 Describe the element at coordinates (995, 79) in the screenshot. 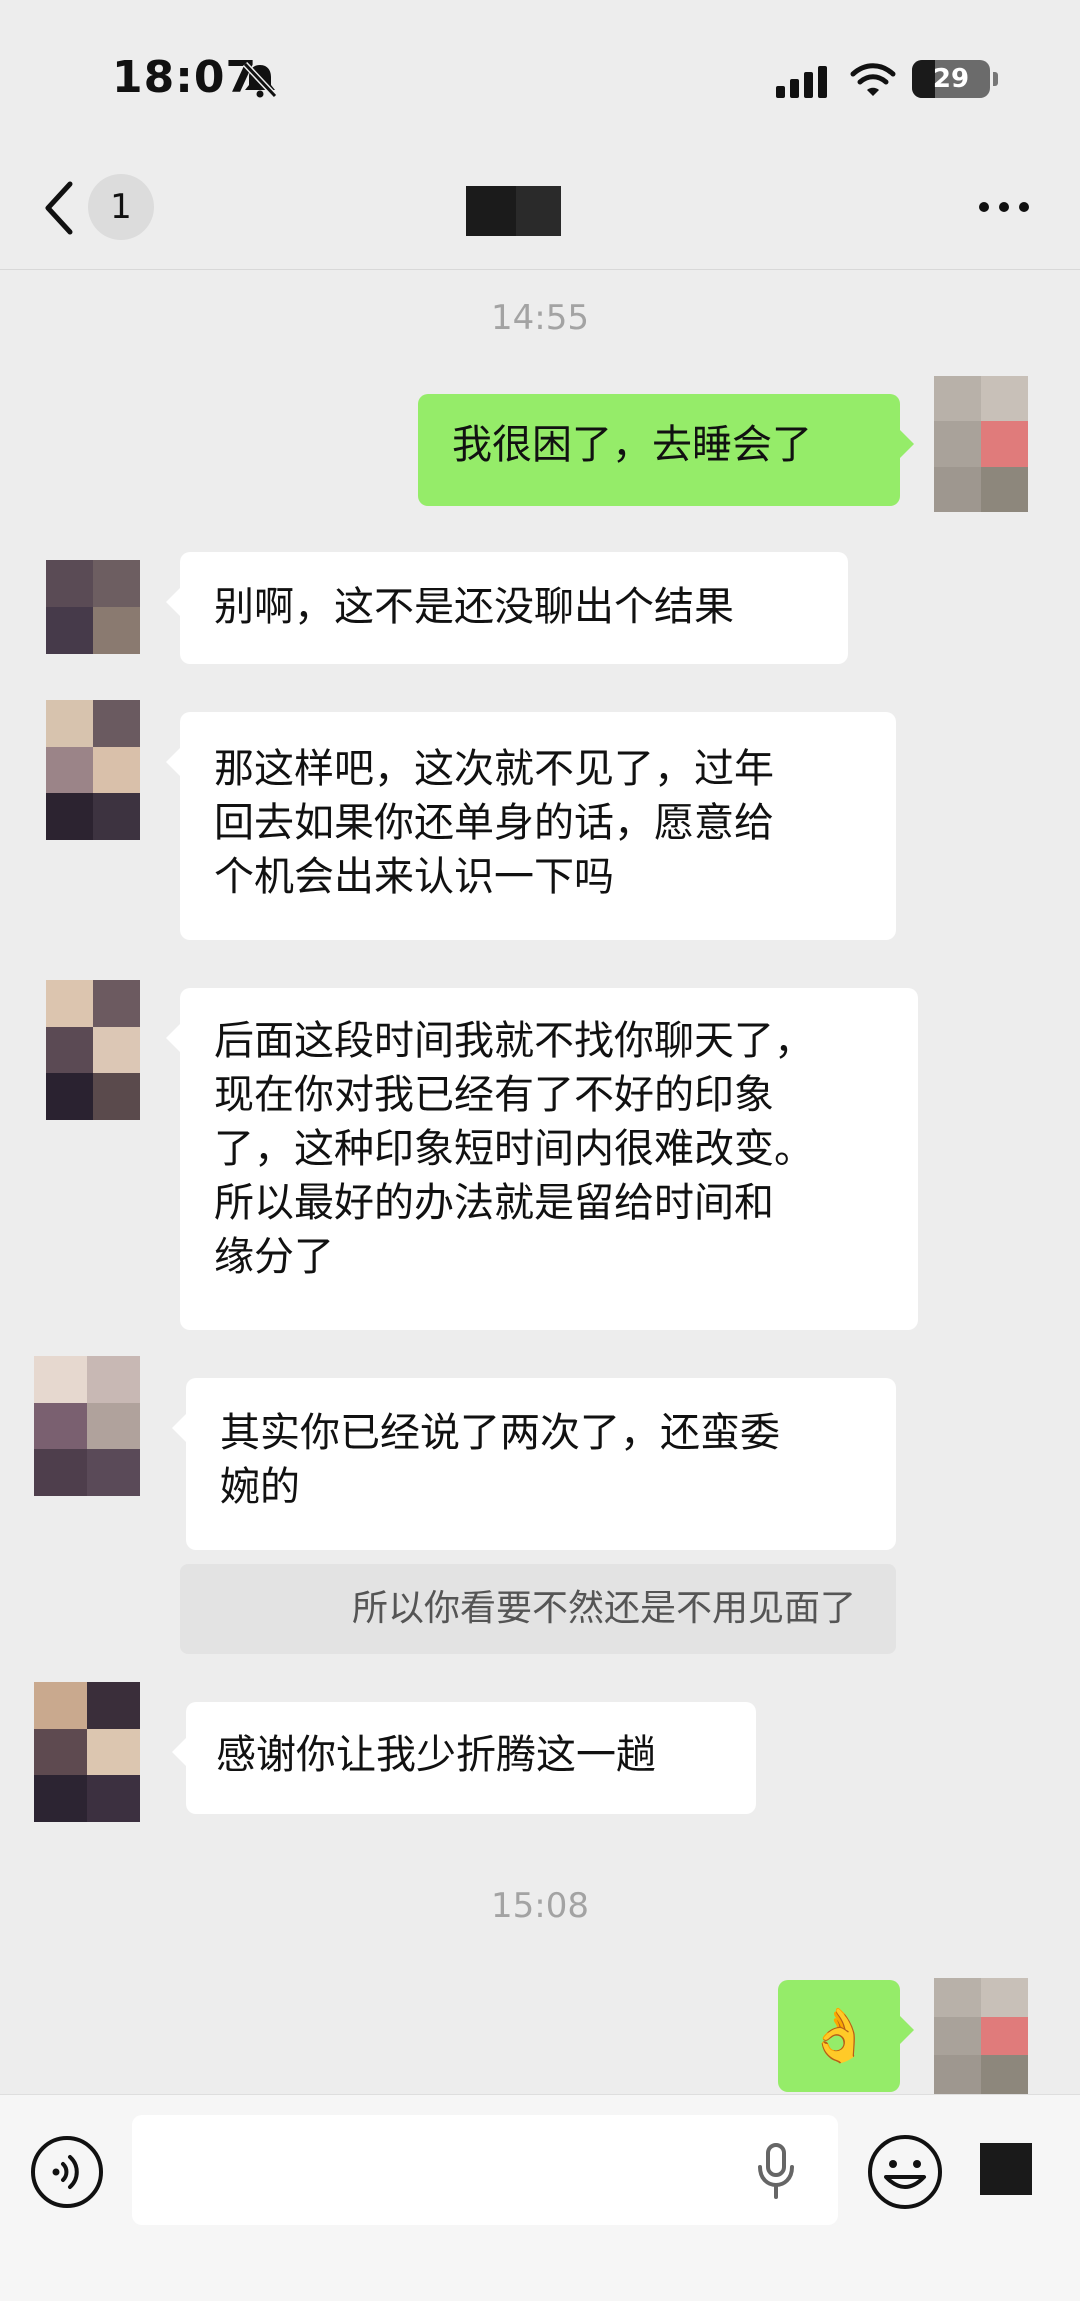

I see `battery-cap` at that location.